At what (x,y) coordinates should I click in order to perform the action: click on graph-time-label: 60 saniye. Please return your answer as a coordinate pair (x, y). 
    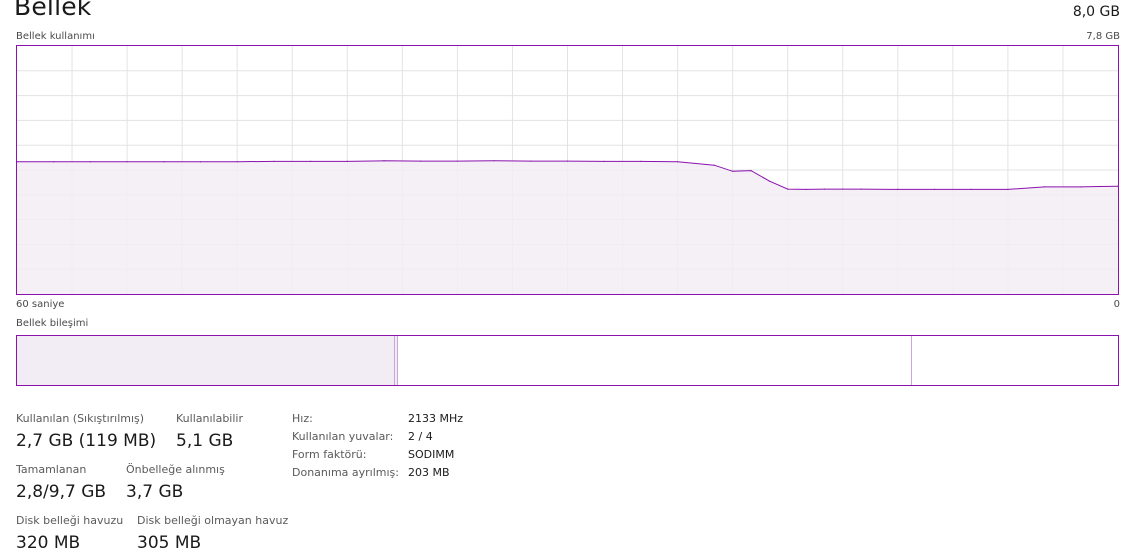
    Looking at the image, I should click on (40, 304).